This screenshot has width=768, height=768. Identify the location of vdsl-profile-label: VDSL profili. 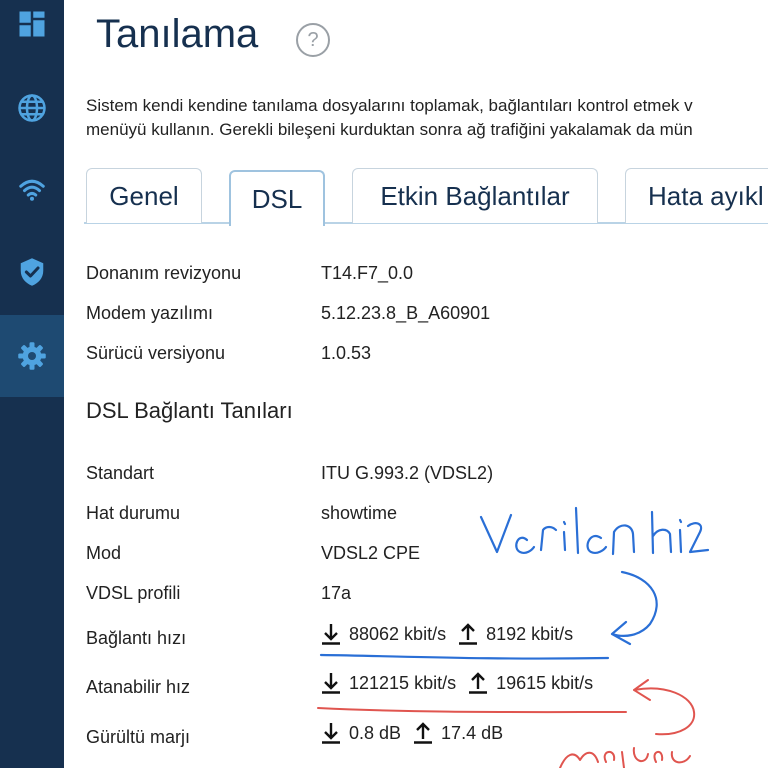
(133, 593).